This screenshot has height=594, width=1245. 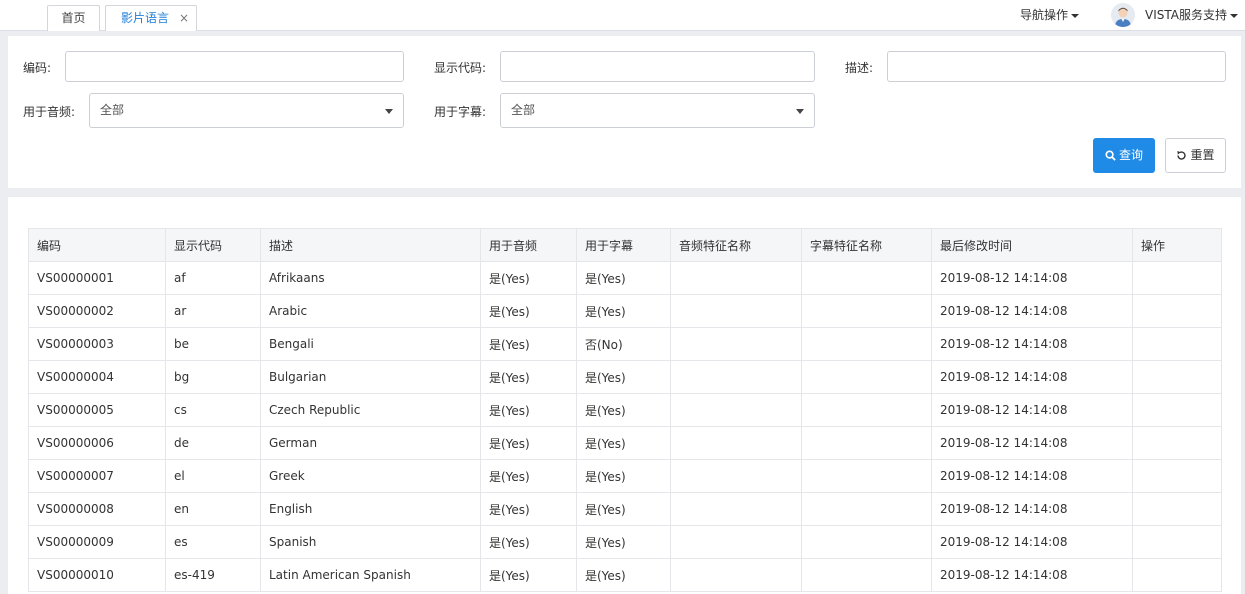 What do you see at coordinates (213, 443) in the screenshot?
I see `cell-display-code: de` at bounding box center [213, 443].